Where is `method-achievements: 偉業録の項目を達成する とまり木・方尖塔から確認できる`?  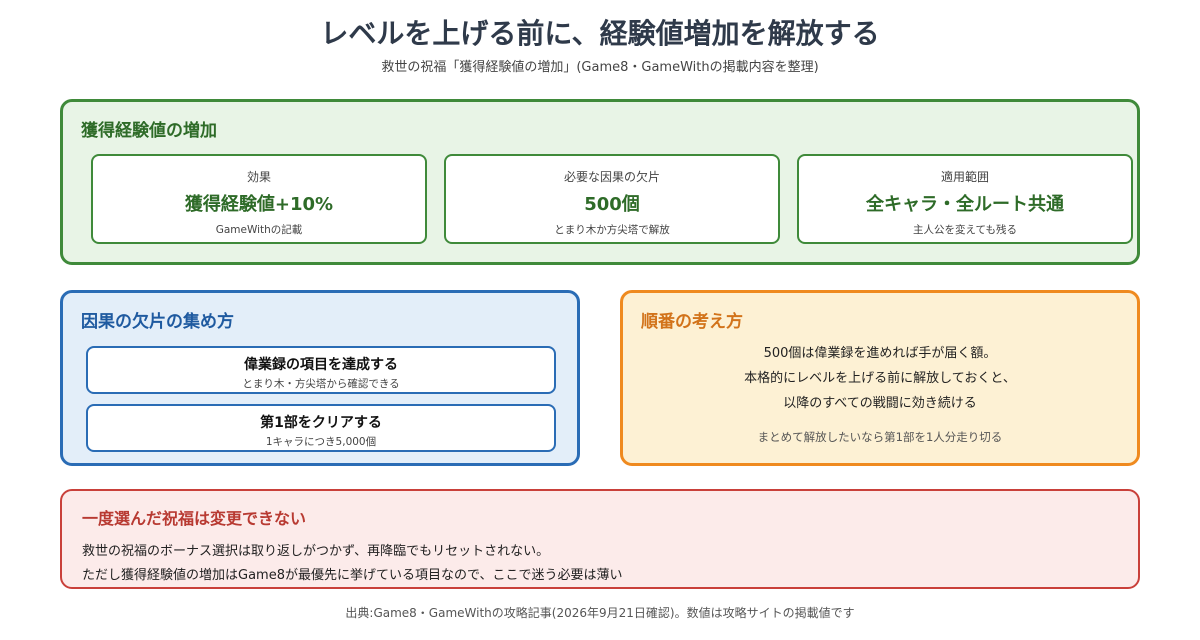 method-achievements: 偉業録の項目を達成する とまり木・方尖塔から確認できる is located at coordinates (321, 370).